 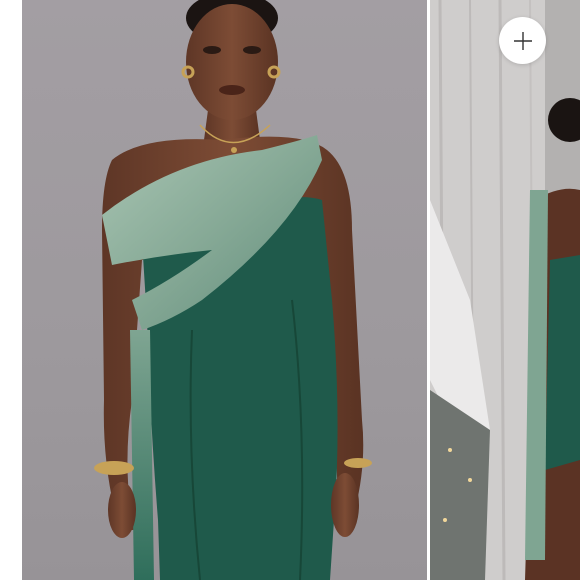 I want to click on gallery-edge, so click(x=11, y=290).